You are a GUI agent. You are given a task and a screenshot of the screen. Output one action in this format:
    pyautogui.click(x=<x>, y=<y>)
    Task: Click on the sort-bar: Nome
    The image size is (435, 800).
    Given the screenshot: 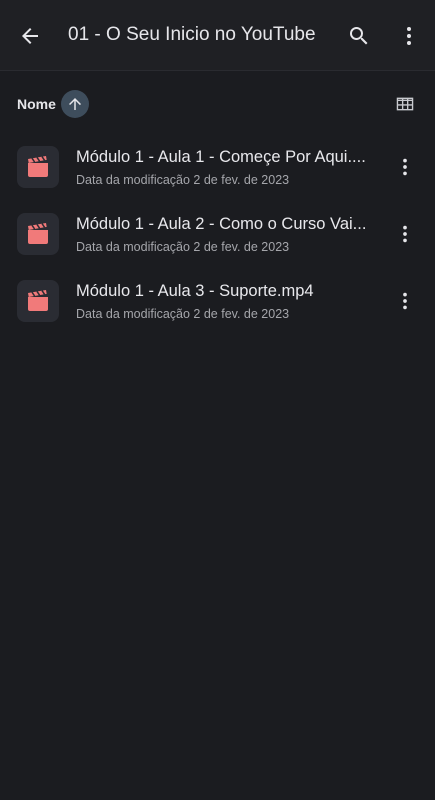 What is the action you would take?
    pyautogui.click(x=217, y=104)
    